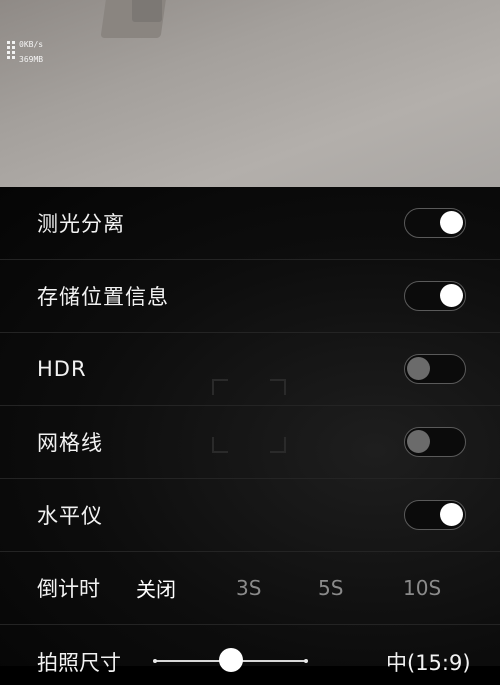  I want to click on status-overlay: 0KB/s 369MB, so click(25, 52).